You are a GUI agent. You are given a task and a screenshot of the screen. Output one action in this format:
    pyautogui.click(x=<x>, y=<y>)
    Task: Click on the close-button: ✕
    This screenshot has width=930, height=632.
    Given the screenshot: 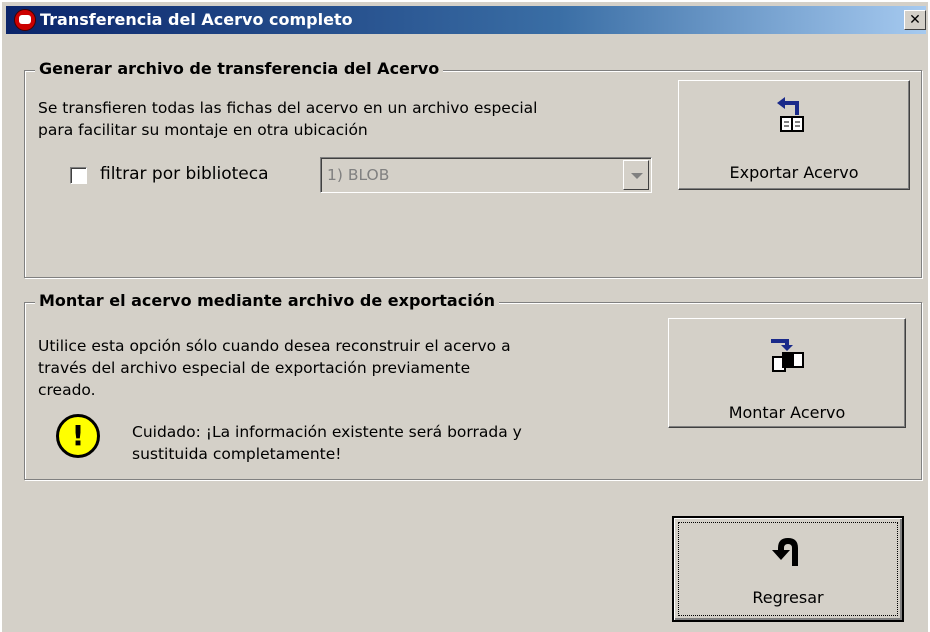 What is the action you would take?
    pyautogui.click(x=915, y=20)
    